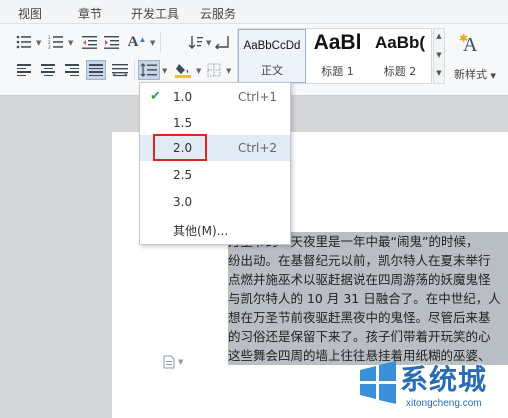  What do you see at coordinates (475, 74) in the screenshot?
I see `new-style-label: 新样式 ▼` at bounding box center [475, 74].